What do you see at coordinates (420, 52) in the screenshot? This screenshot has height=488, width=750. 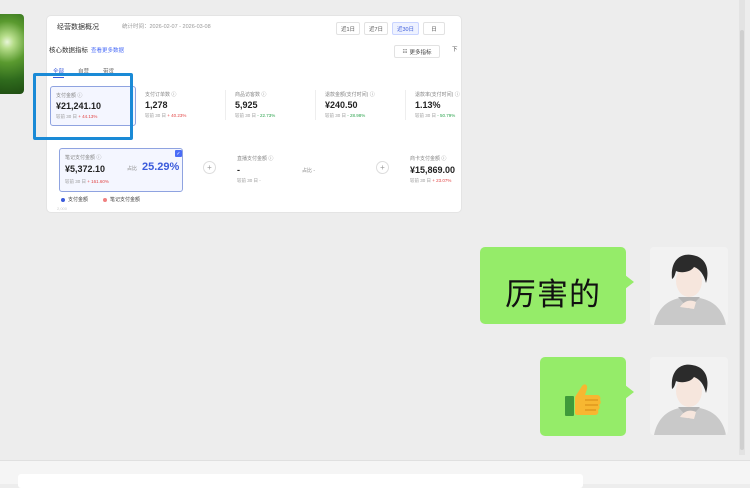 I see `more-metrics-label: 更多指标` at bounding box center [420, 52].